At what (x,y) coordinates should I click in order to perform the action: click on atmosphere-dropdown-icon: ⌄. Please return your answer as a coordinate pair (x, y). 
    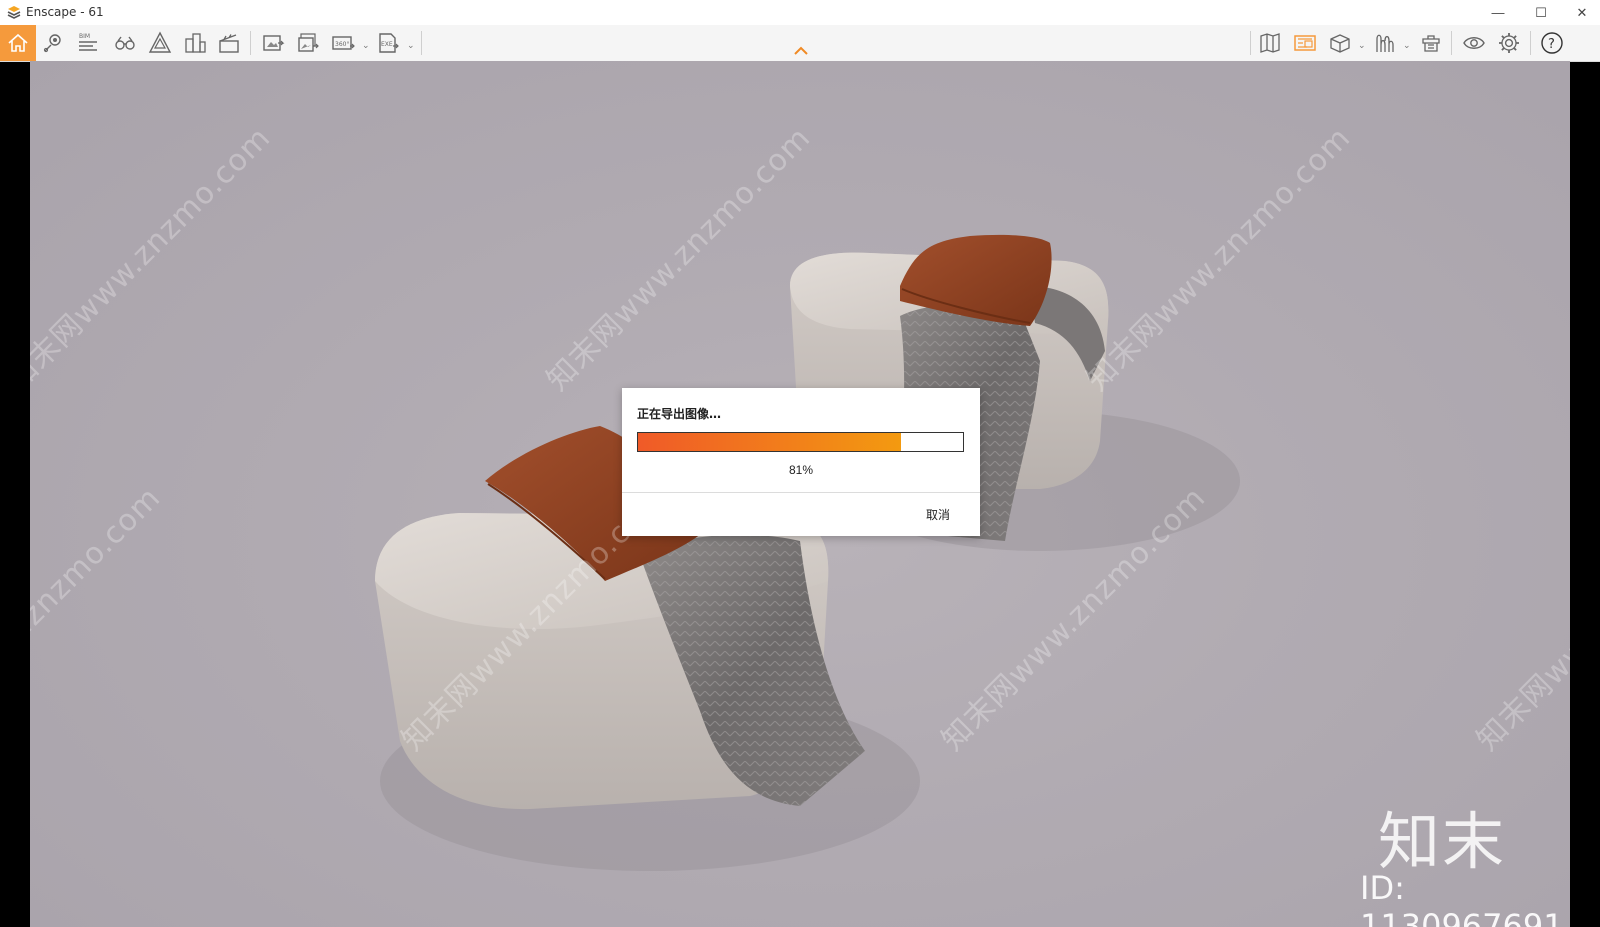
    Looking at the image, I should click on (1407, 45).